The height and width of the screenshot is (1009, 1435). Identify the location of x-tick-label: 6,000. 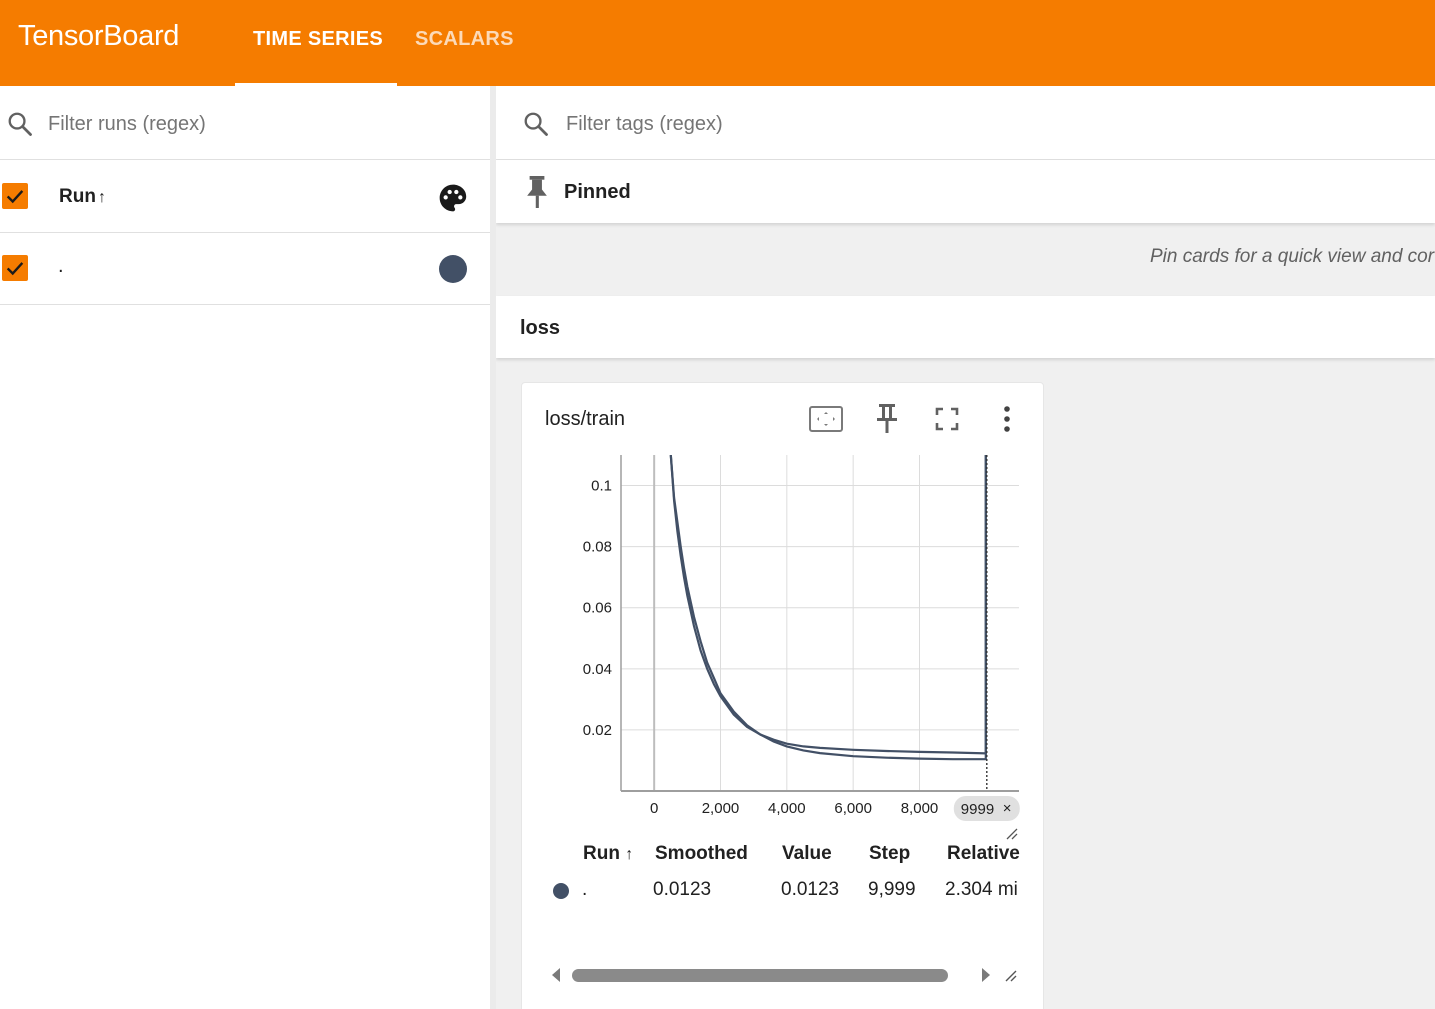
(853, 808).